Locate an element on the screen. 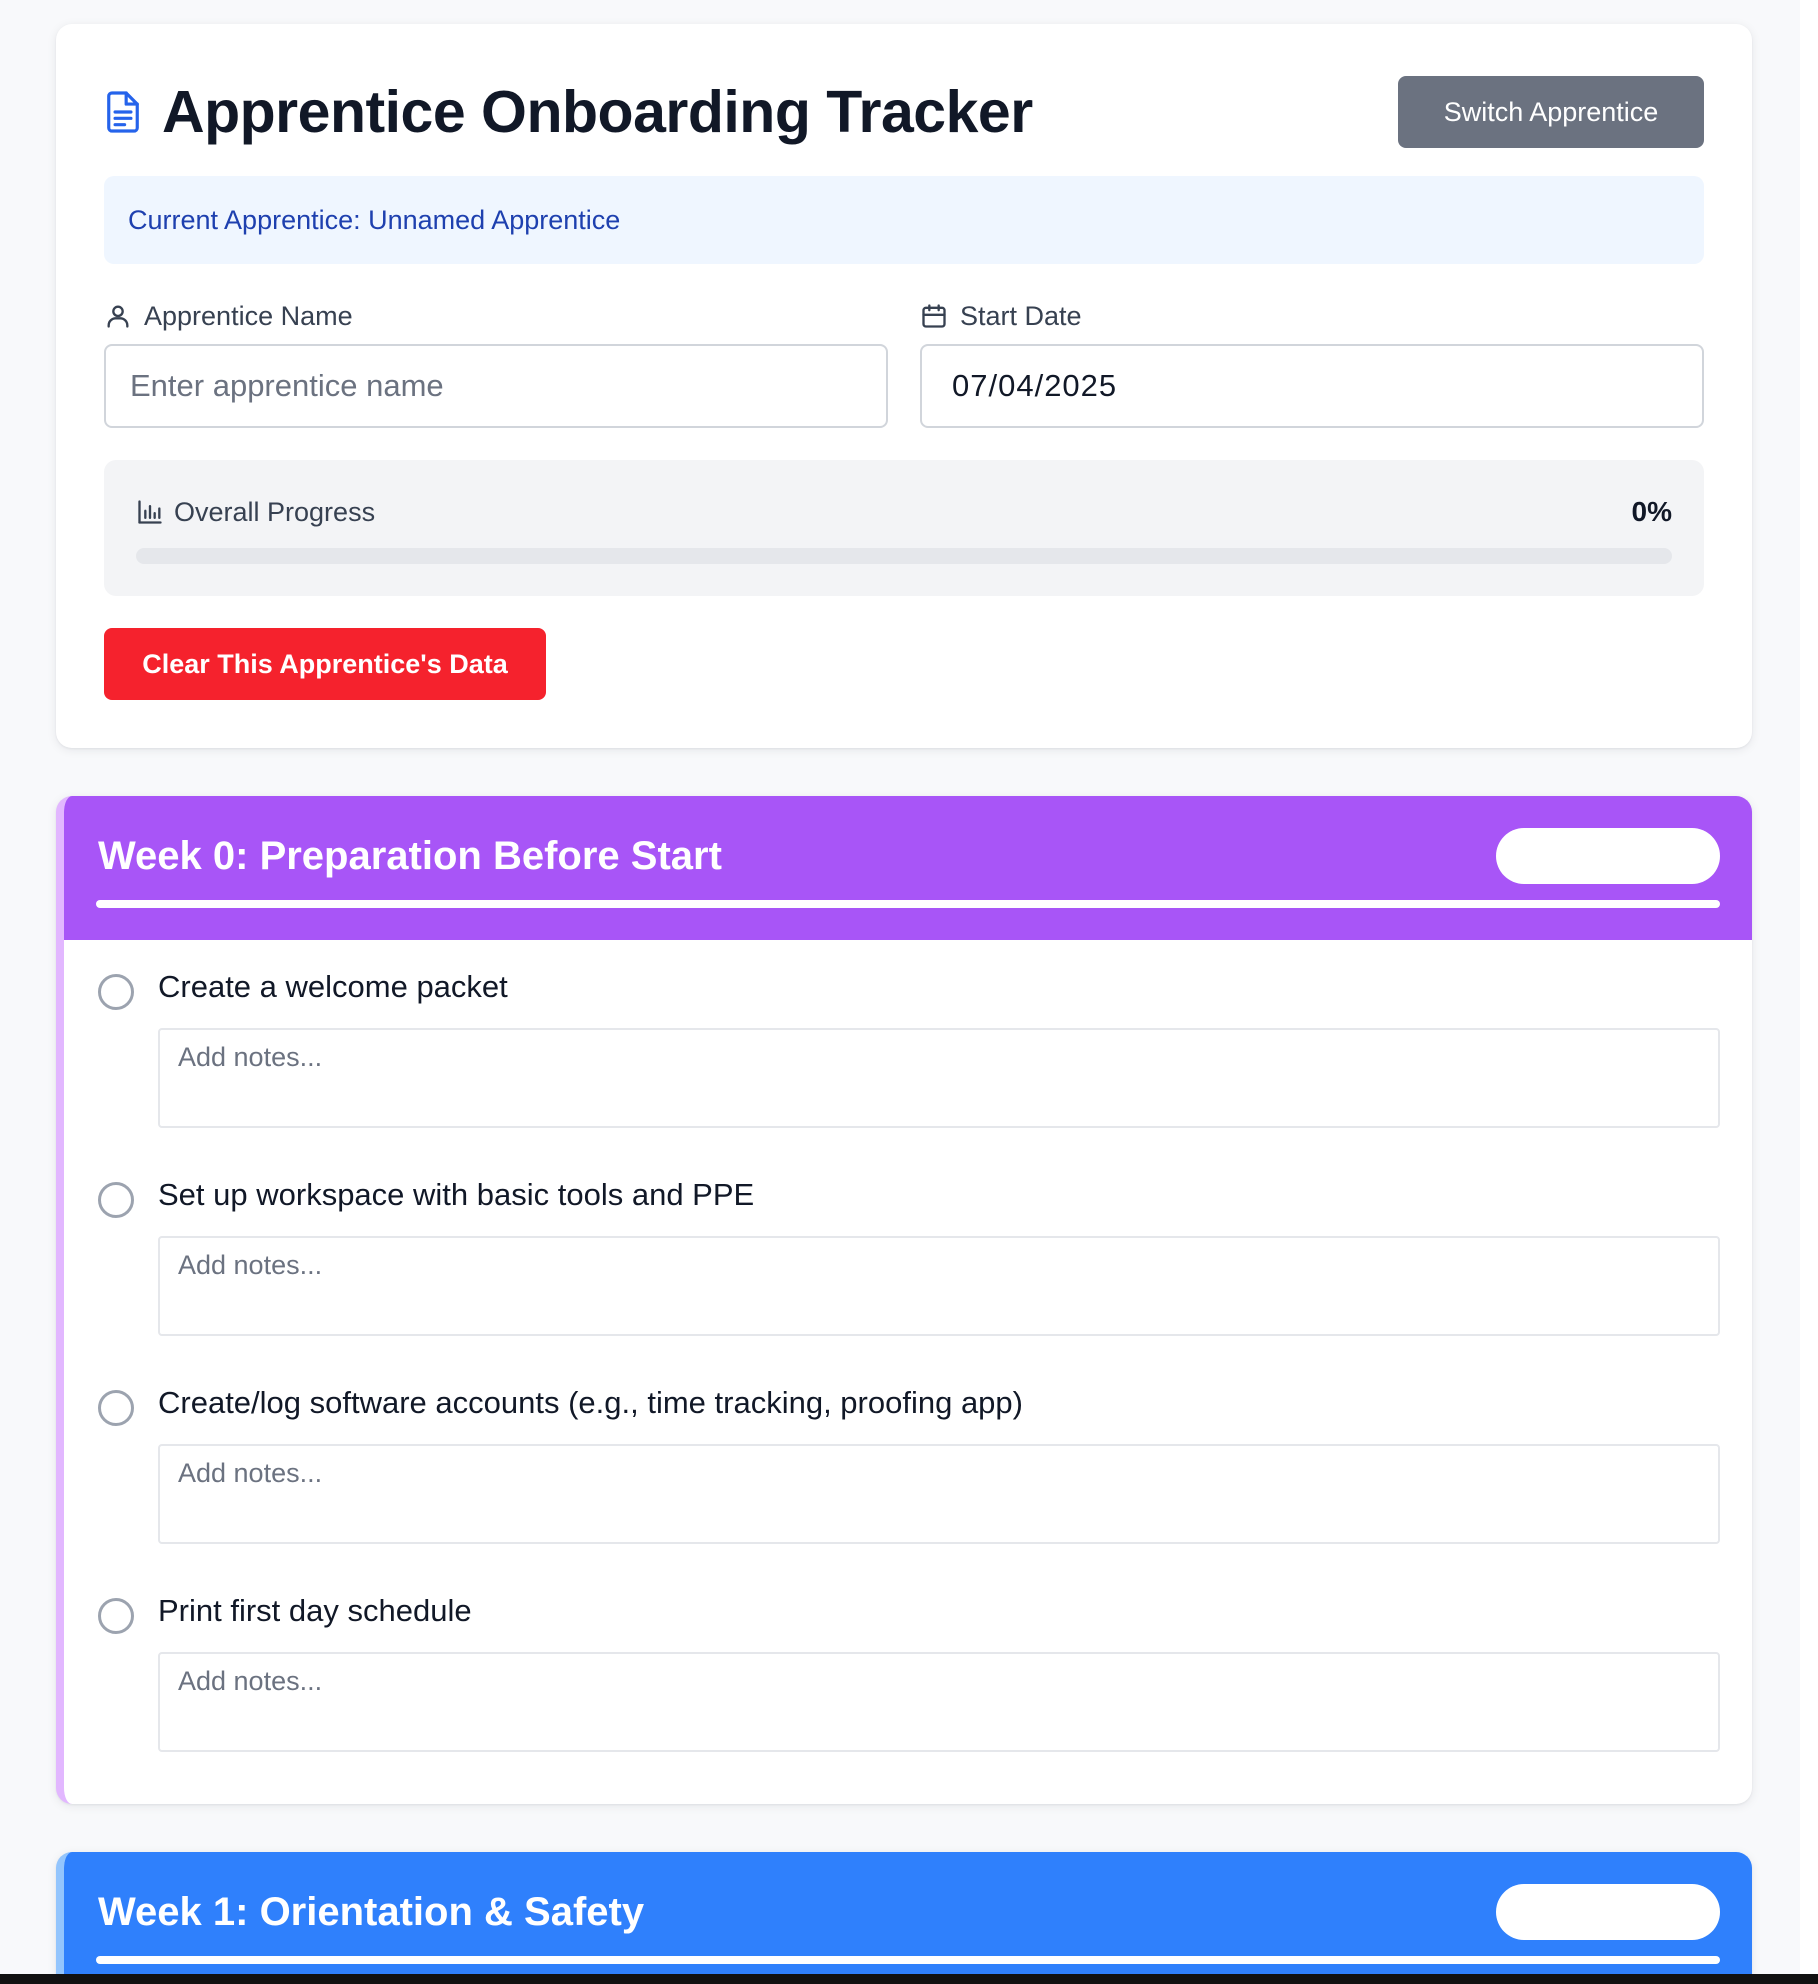 This screenshot has height=1984, width=1818. switch-apprentice-button: Switch Apprentice is located at coordinates (1551, 112).